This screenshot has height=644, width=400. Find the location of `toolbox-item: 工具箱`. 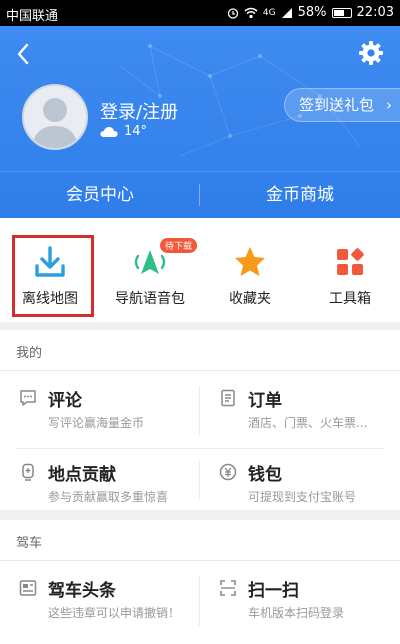

toolbox-item: 工具箱 is located at coordinates (350, 270).